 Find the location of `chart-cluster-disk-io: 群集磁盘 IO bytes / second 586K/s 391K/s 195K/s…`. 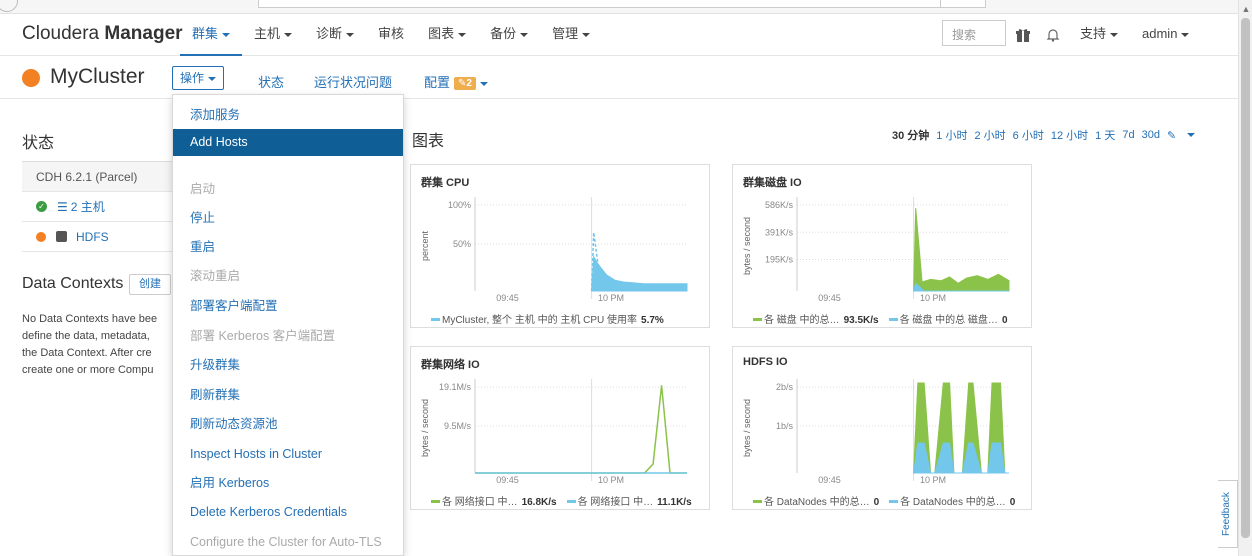

chart-cluster-disk-io: 群集磁盘 IO bytes / second 586K/s 391K/s 195K/s… is located at coordinates (882, 246).